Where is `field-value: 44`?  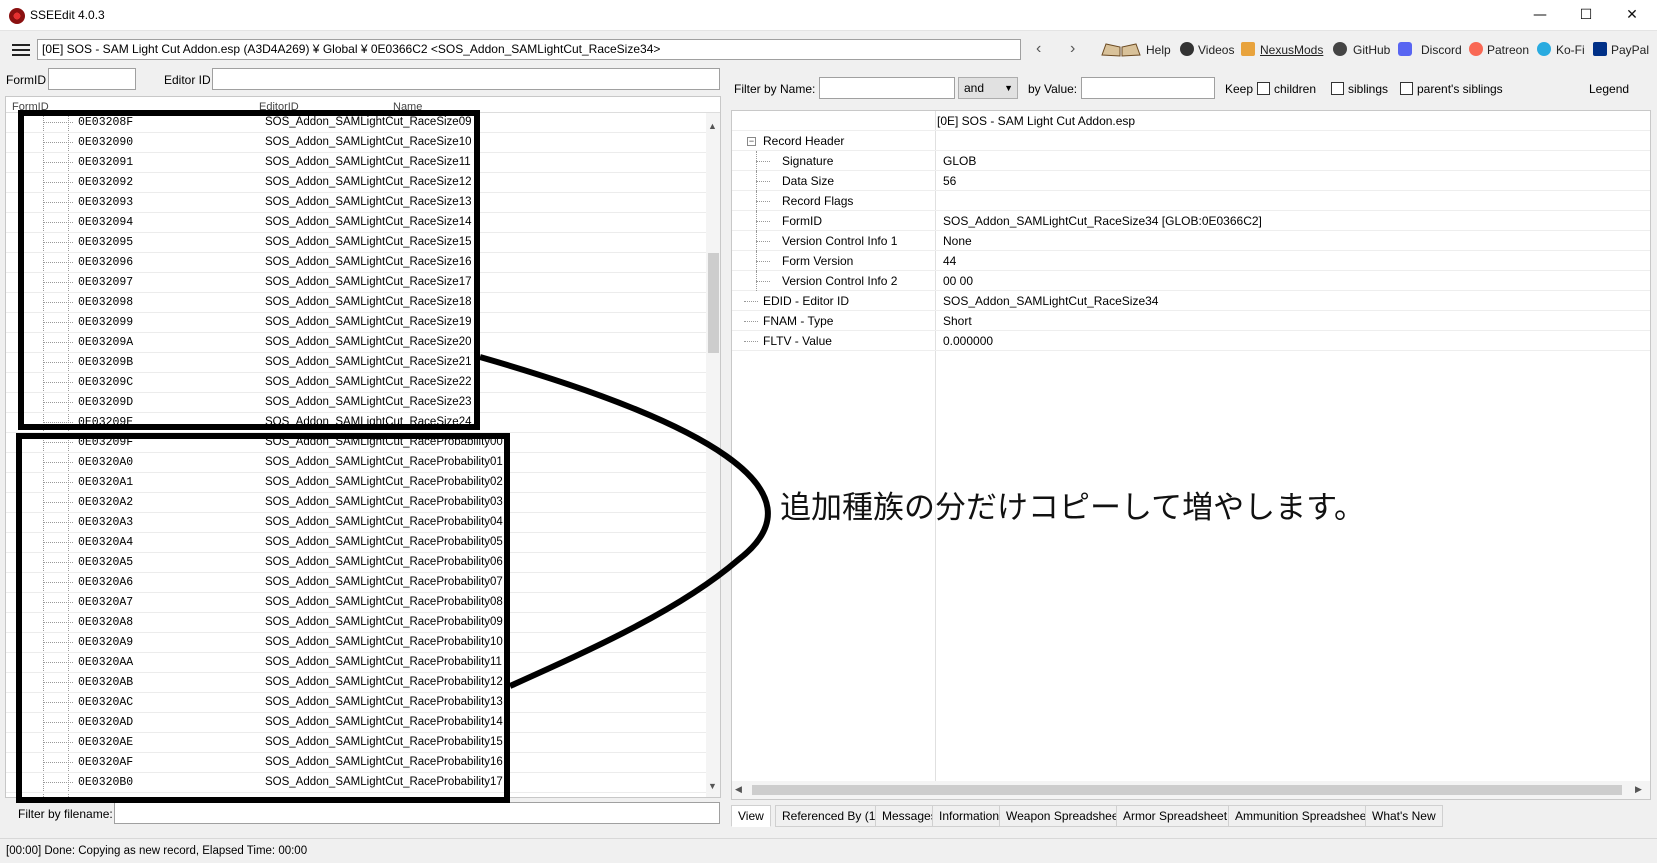 field-value: 44 is located at coordinates (950, 261).